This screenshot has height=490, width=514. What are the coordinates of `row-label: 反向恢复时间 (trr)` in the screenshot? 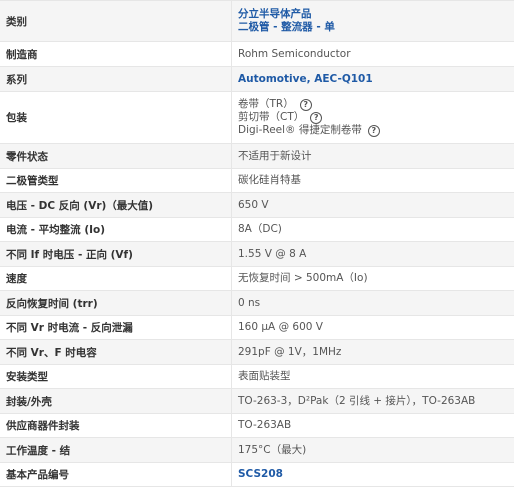 It's located at (52, 303).